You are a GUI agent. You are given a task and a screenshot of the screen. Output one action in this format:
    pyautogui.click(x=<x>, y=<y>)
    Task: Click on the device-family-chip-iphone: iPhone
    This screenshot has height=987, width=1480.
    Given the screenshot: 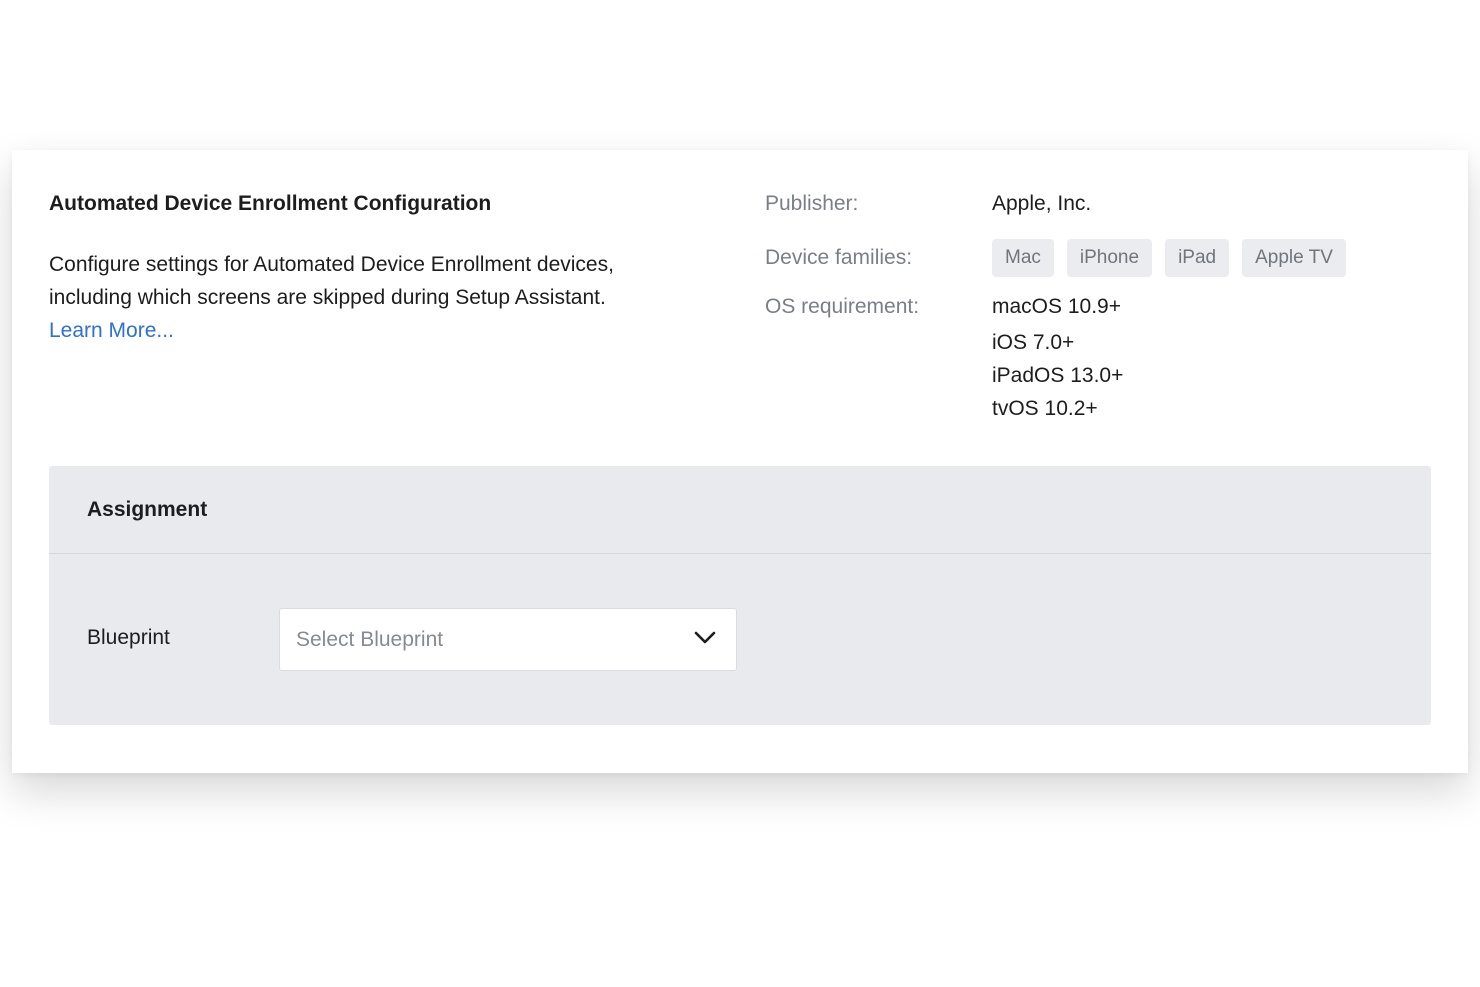 What is the action you would take?
    pyautogui.click(x=1109, y=258)
    